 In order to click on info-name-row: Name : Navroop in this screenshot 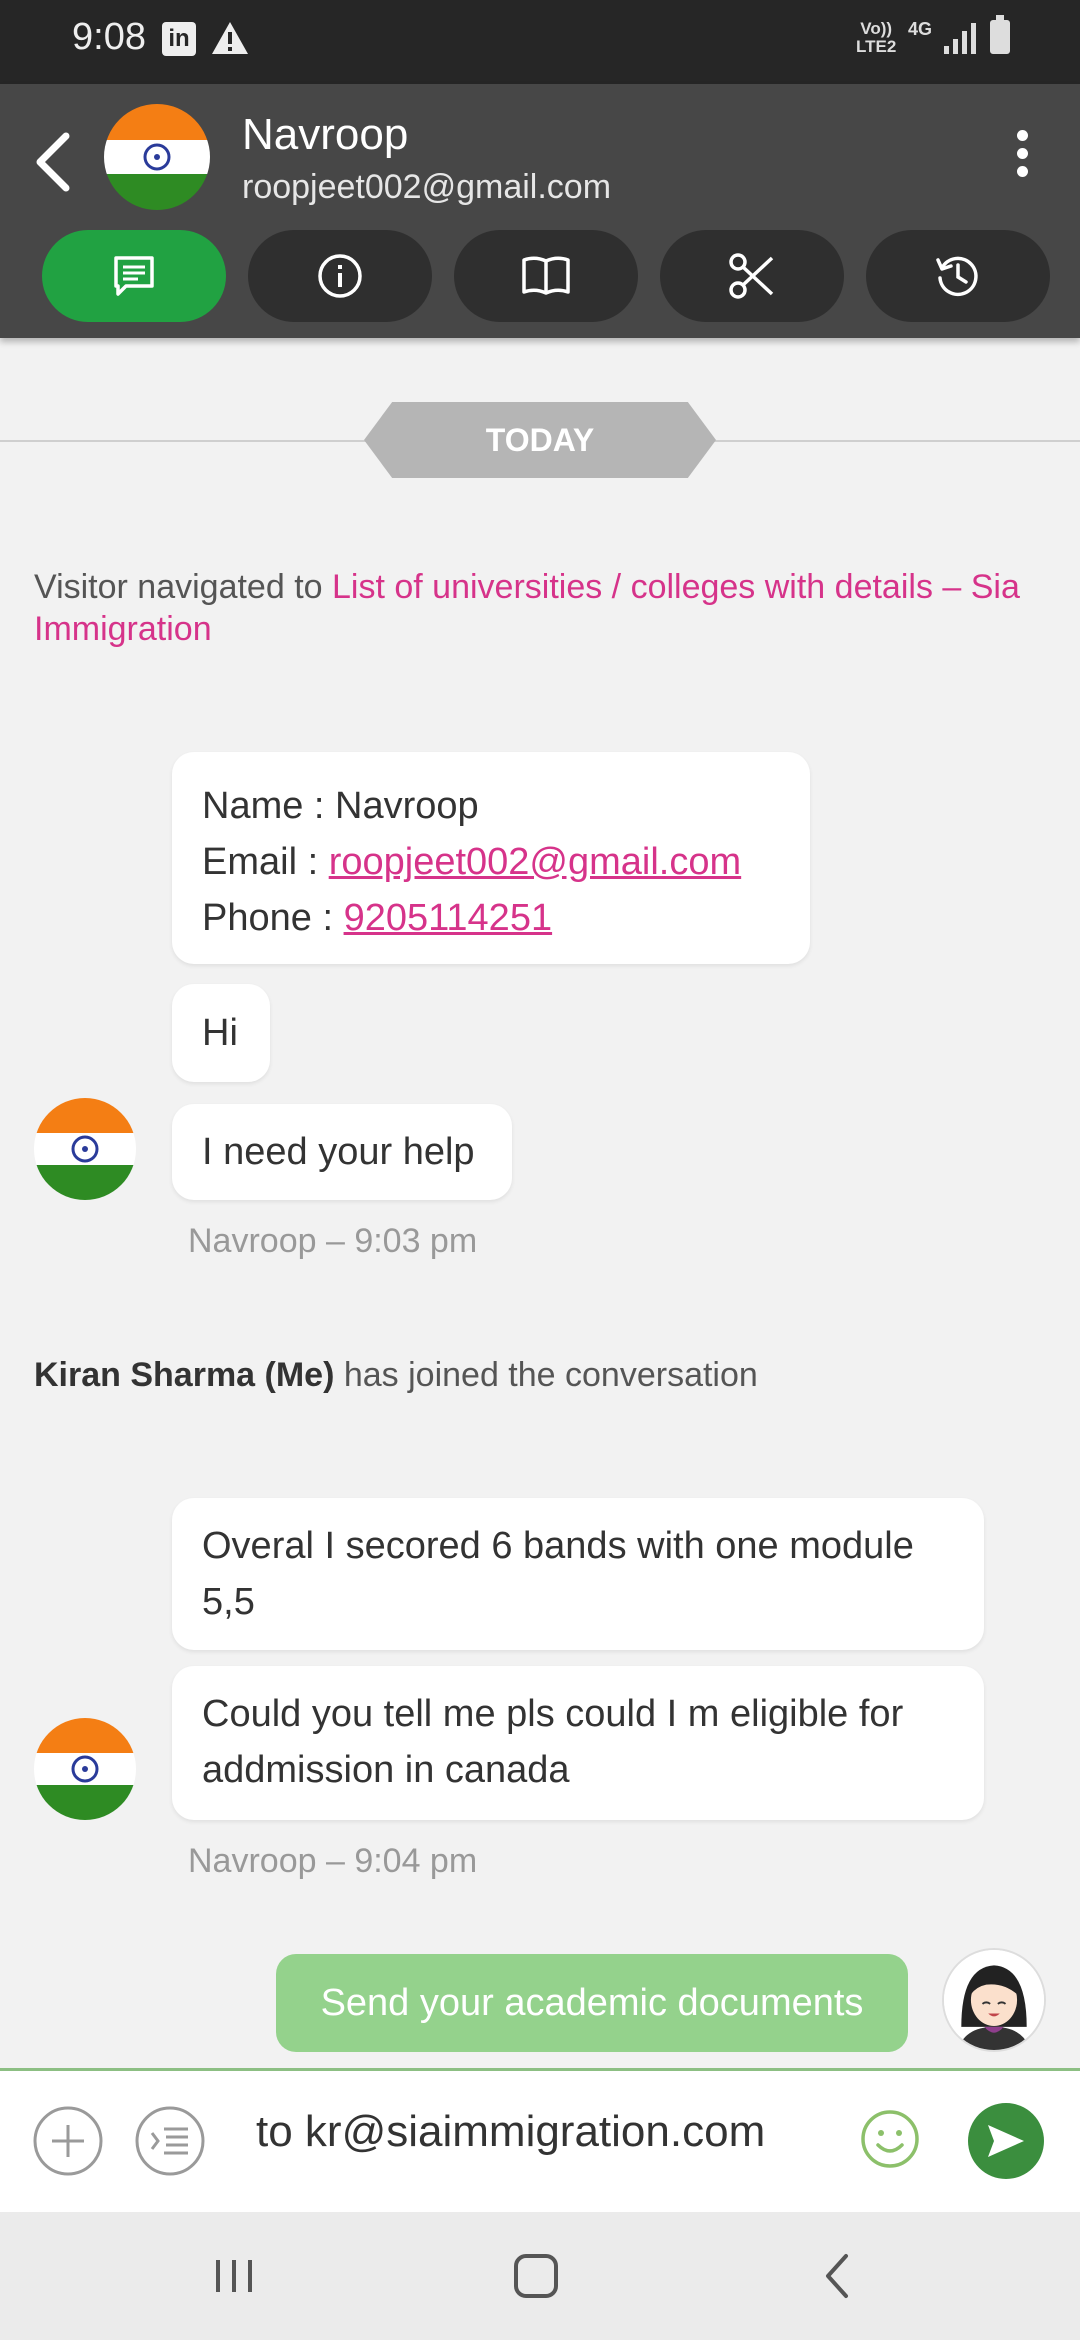, I will do `click(491, 806)`.